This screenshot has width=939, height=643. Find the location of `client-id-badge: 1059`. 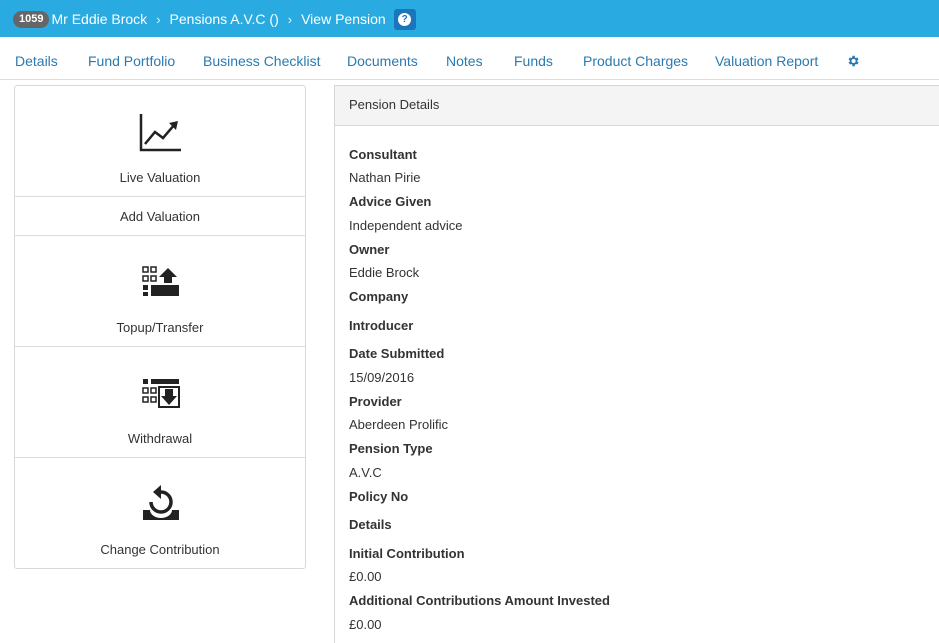

client-id-badge: 1059 is located at coordinates (31, 19).